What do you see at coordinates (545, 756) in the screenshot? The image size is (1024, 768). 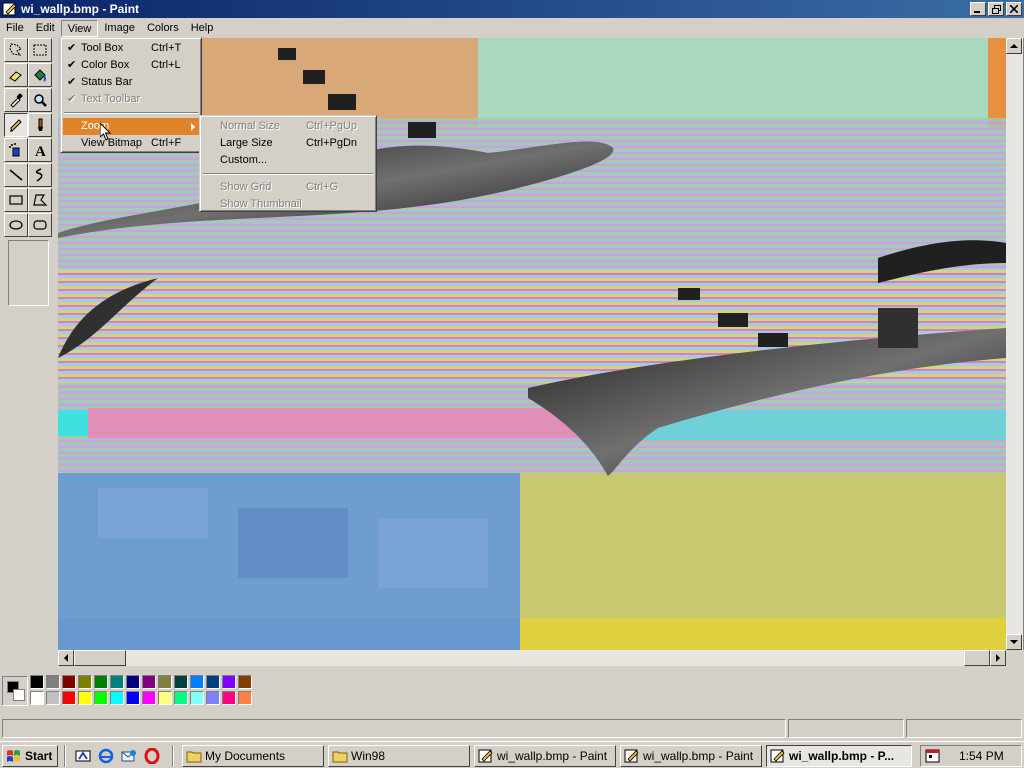 I see `task-paint-1: wi_wallp.bmp - Paint` at bounding box center [545, 756].